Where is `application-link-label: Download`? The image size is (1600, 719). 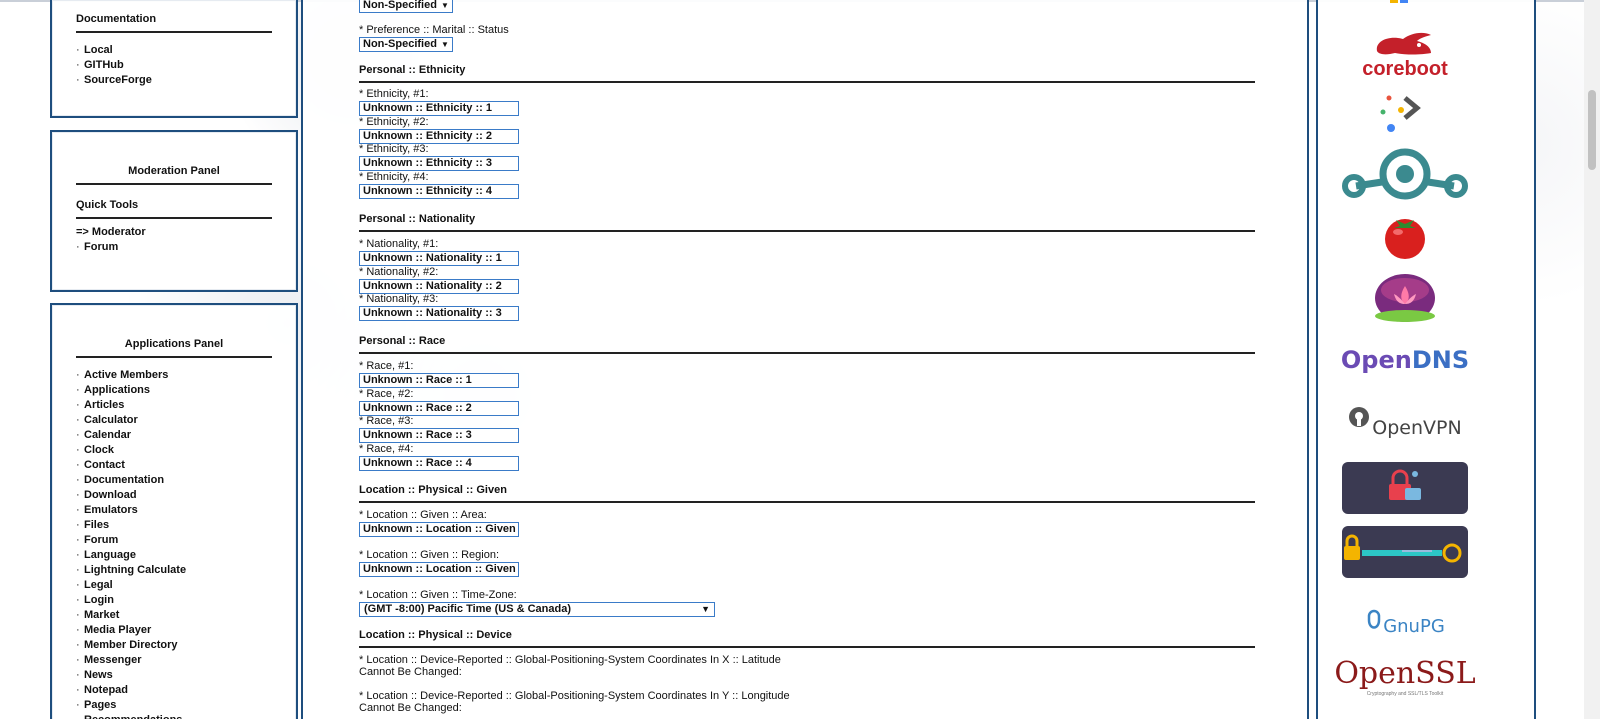 application-link-label: Download is located at coordinates (110, 495).